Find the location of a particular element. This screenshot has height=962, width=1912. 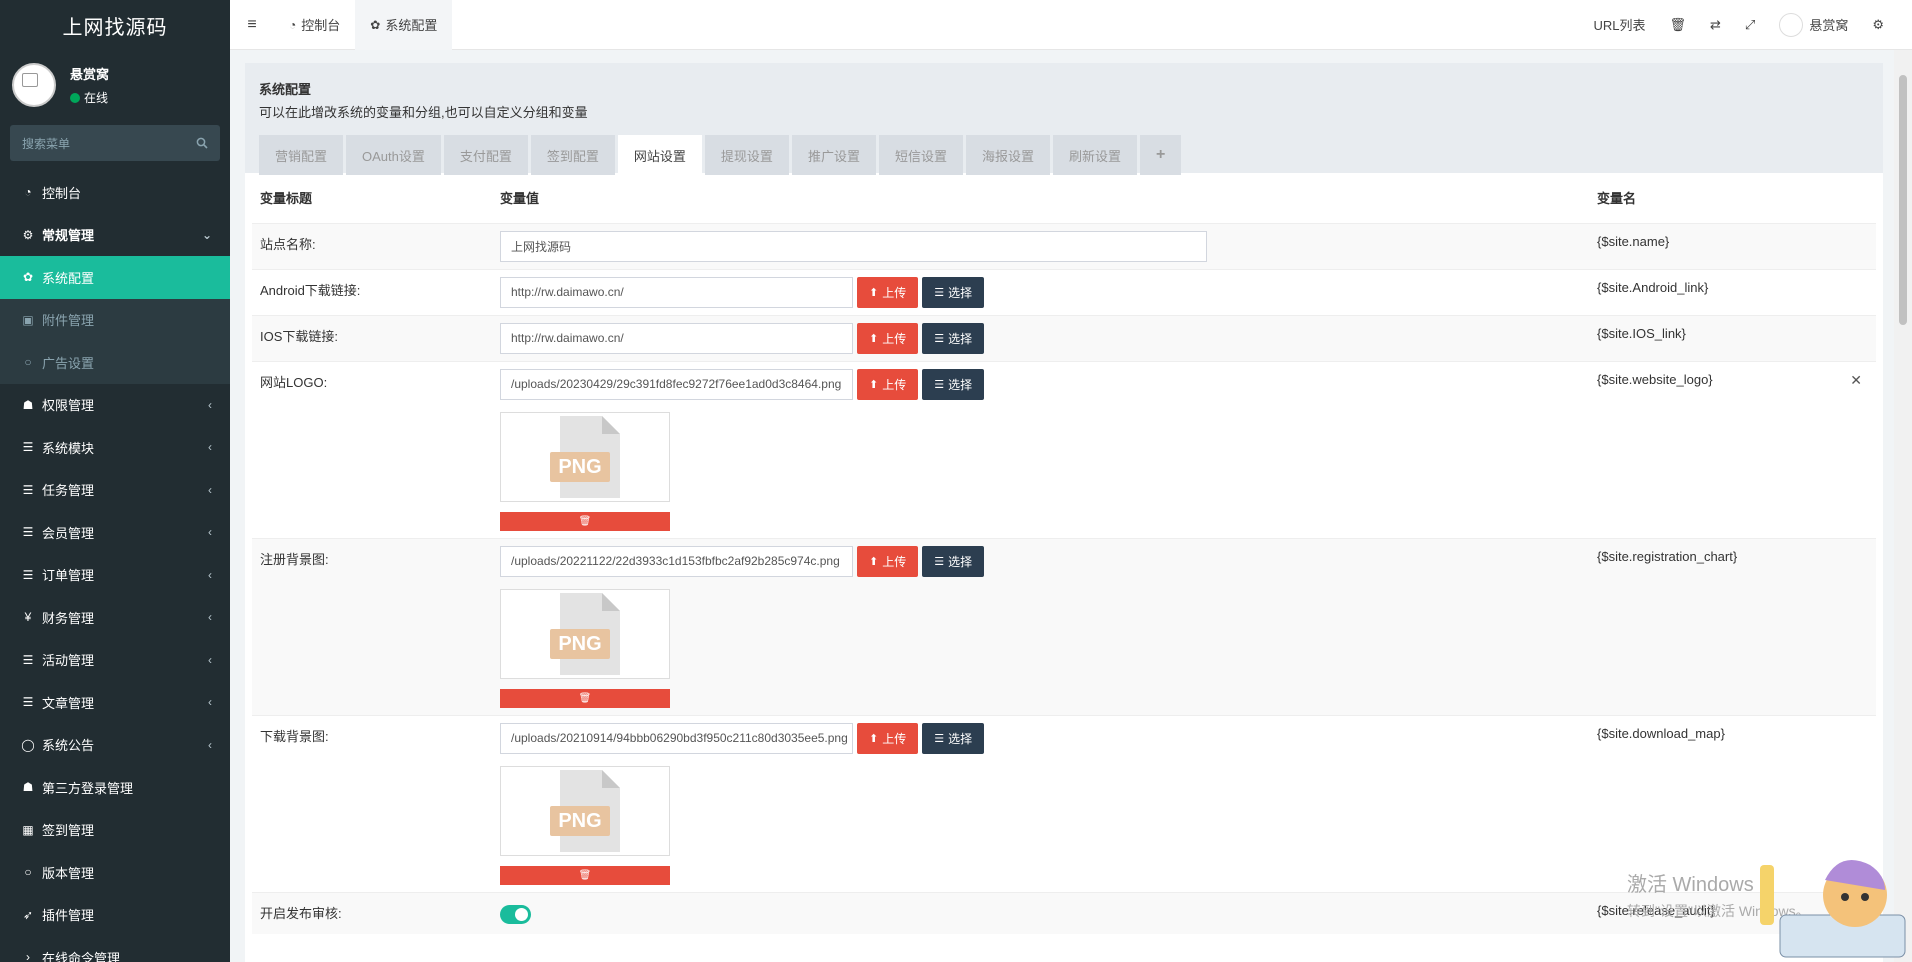

tab-website: 网站设置 is located at coordinates (659, 155).